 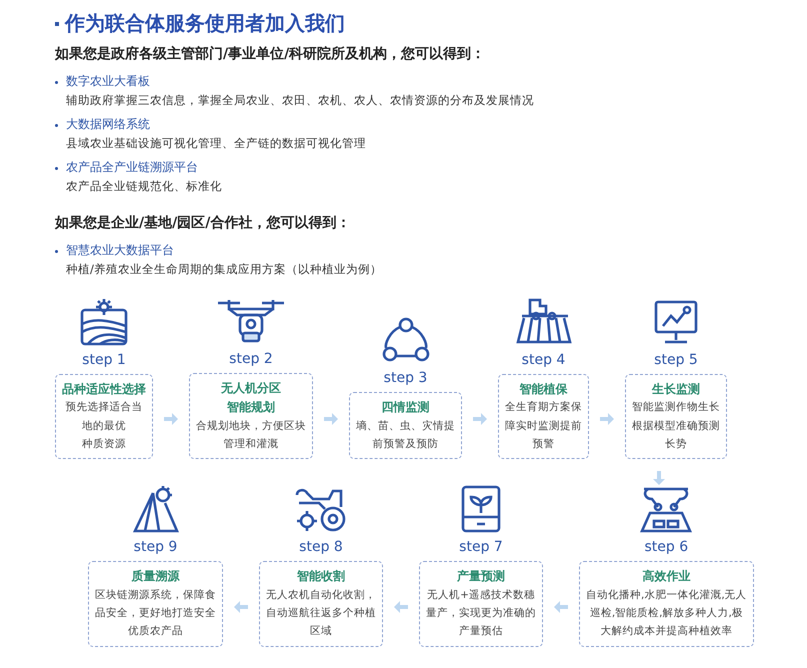 I want to click on feature-description: 辅助政府掌握三农信息，掌握全局农业、农田、农机、农人、农情资源的分布及发展情况, so click(x=300, y=100).